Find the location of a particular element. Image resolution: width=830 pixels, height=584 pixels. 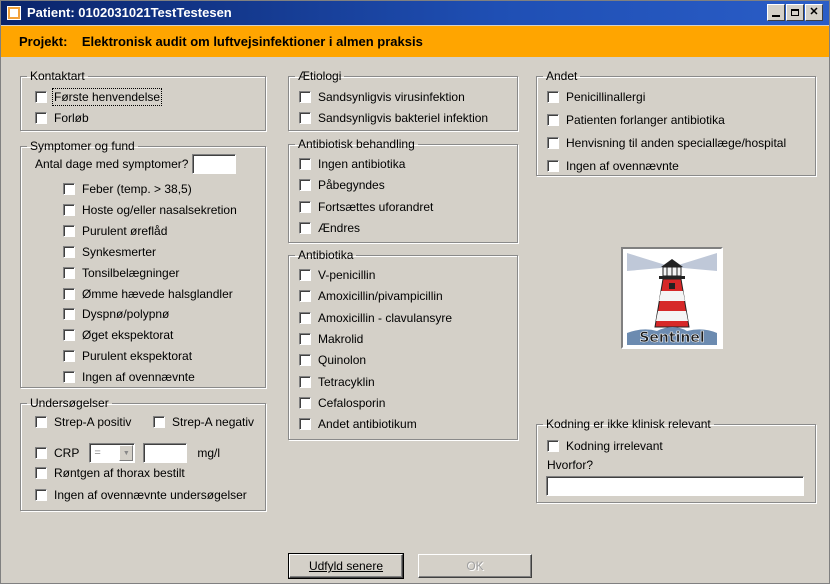

antibiotika-option: Cefalosporin is located at coordinates (342, 403).